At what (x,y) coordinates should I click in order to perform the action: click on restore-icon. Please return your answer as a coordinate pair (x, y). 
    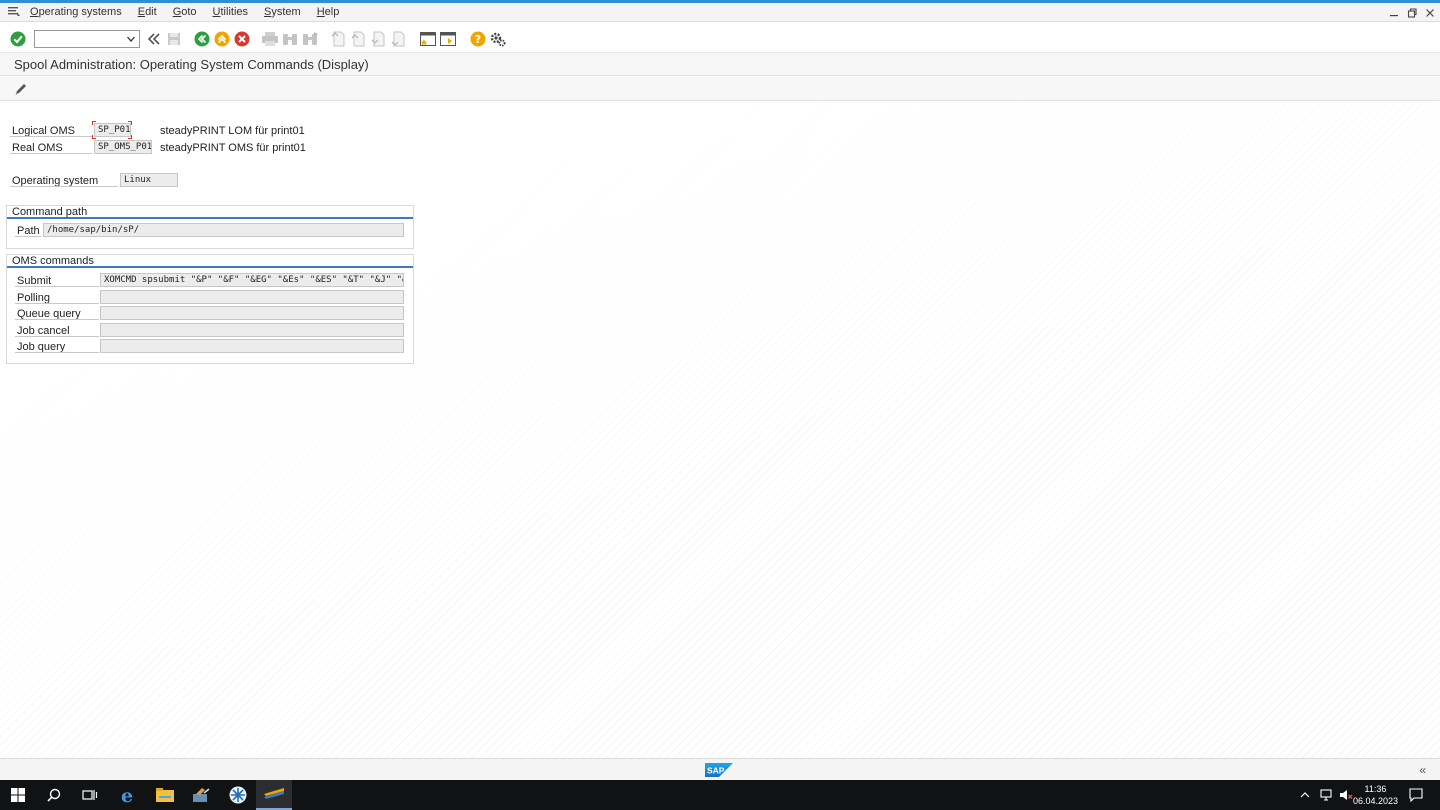
    Looking at the image, I should click on (1412, 13).